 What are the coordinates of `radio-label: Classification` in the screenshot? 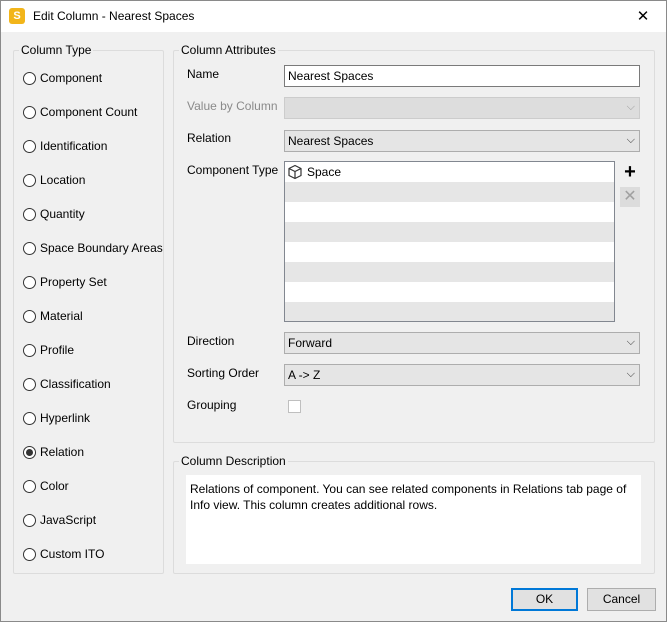 It's located at (75, 384).